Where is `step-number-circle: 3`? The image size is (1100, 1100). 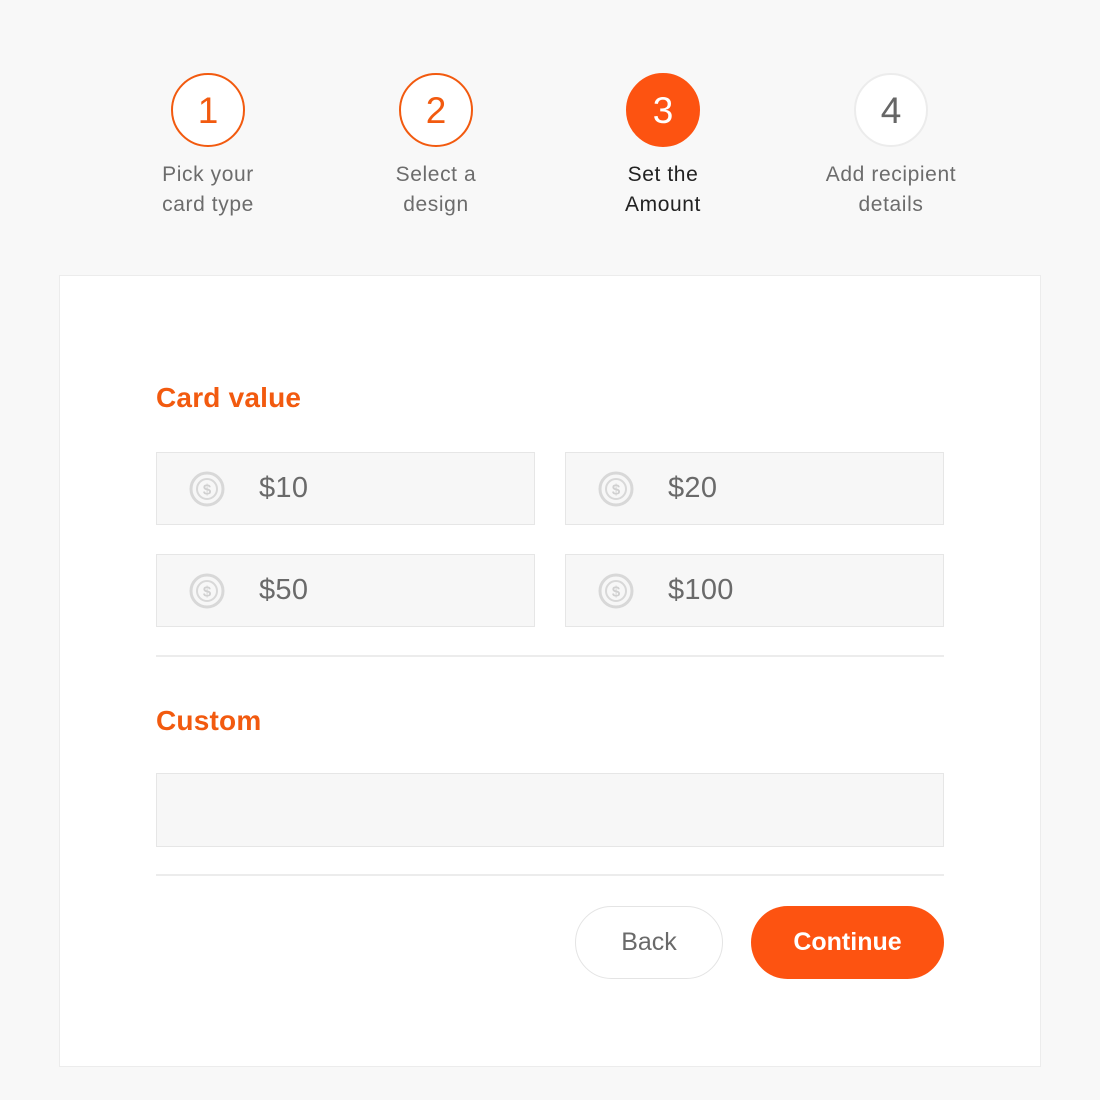 step-number-circle: 3 is located at coordinates (663, 110).